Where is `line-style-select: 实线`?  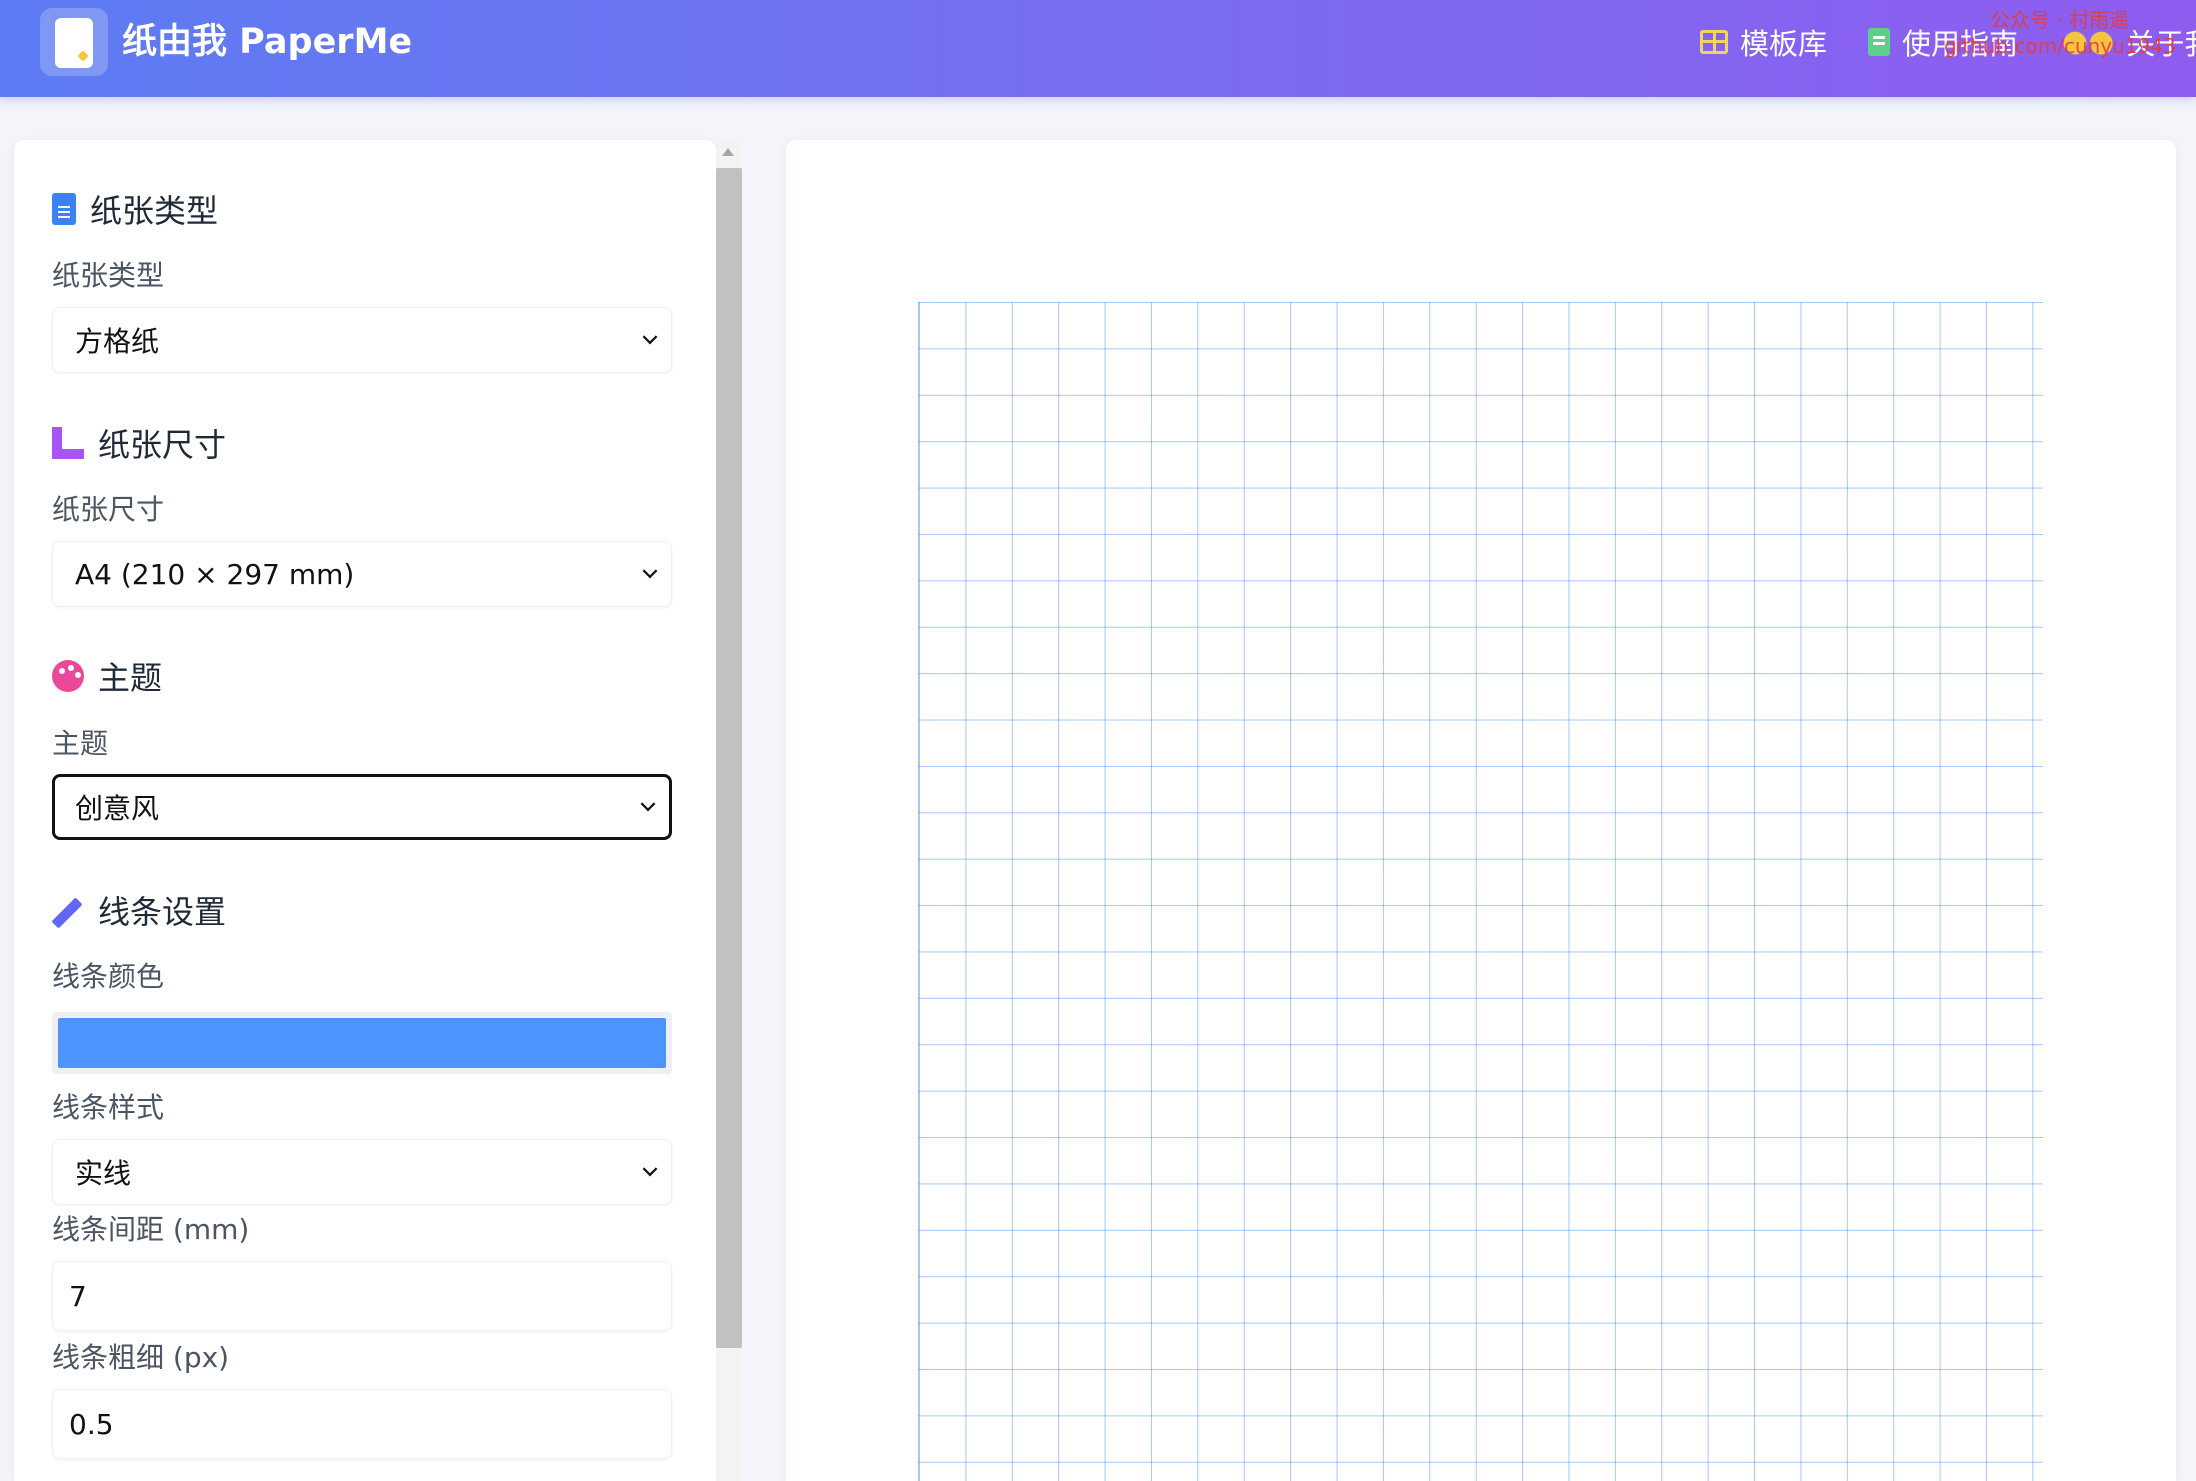 line-style-select: 实线 is located at coordinates (362, 1172).